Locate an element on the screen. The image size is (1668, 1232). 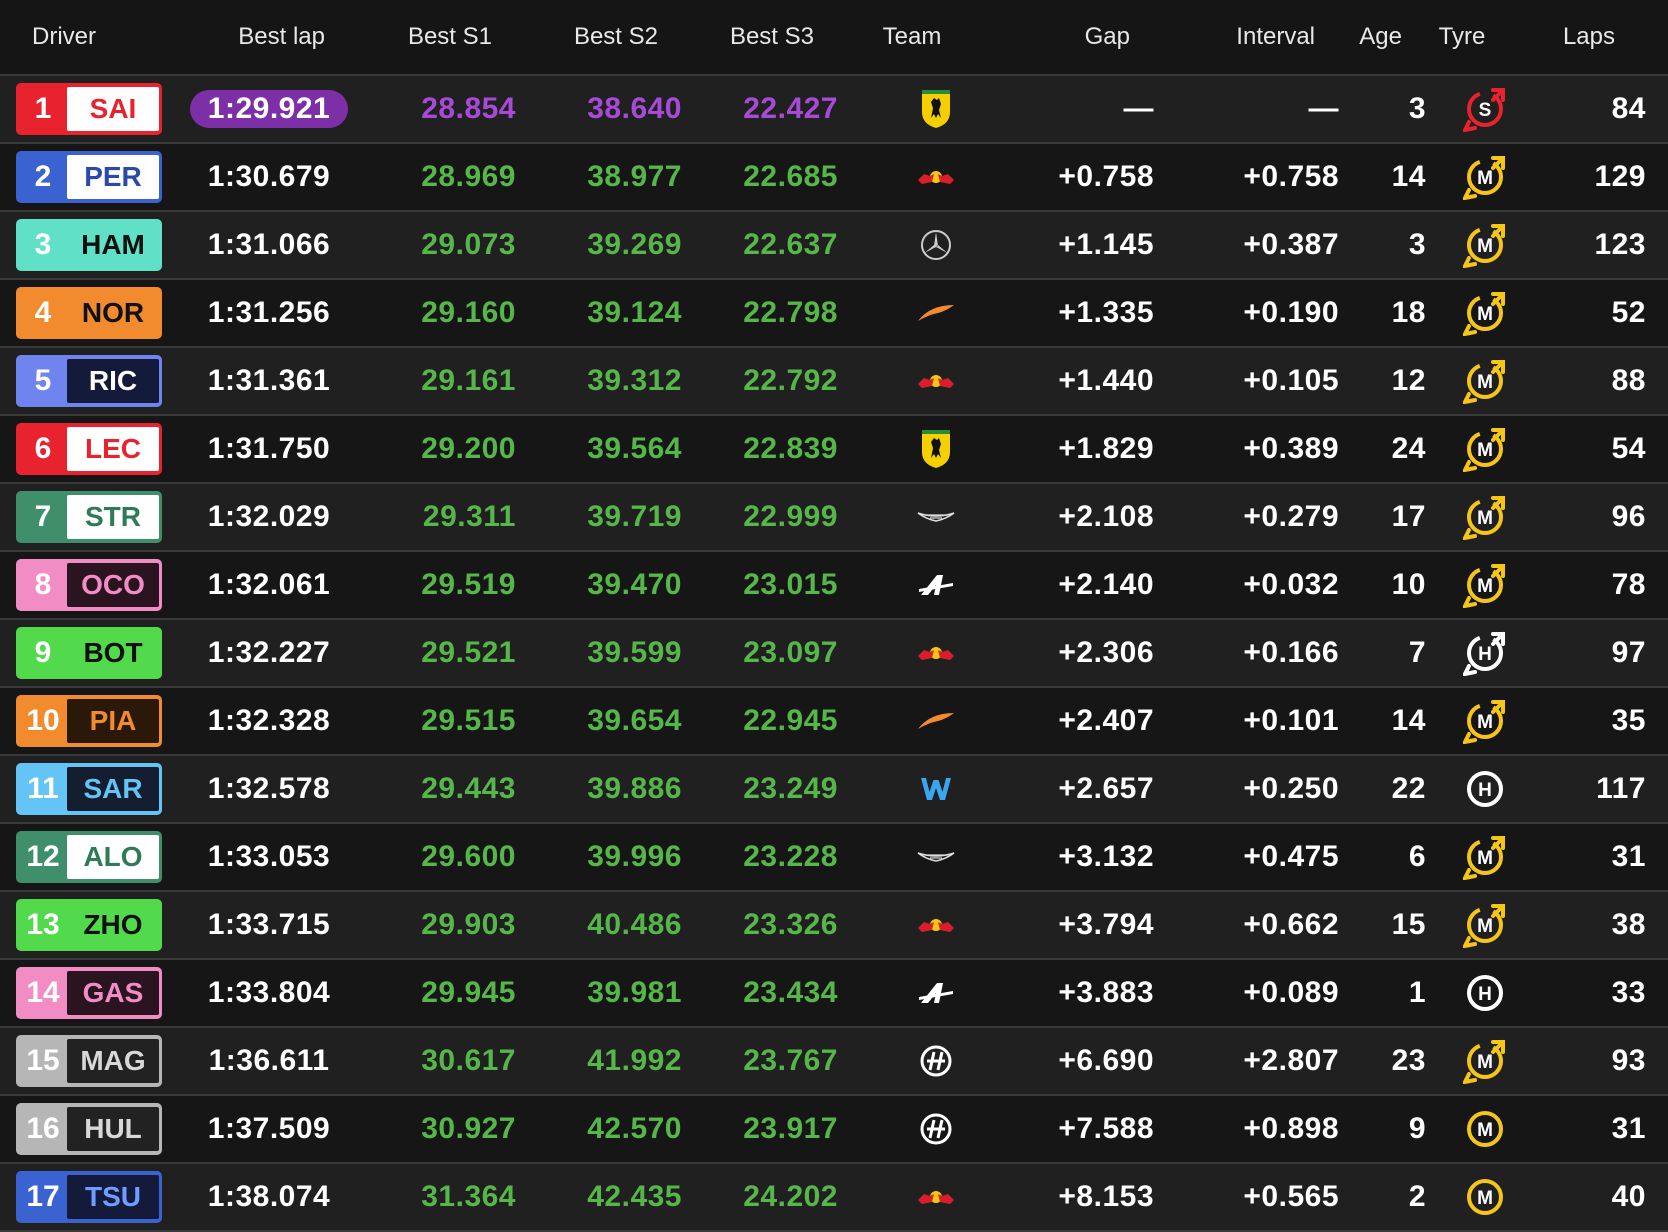
driver-code: STR is located at coordinates (113, 517).